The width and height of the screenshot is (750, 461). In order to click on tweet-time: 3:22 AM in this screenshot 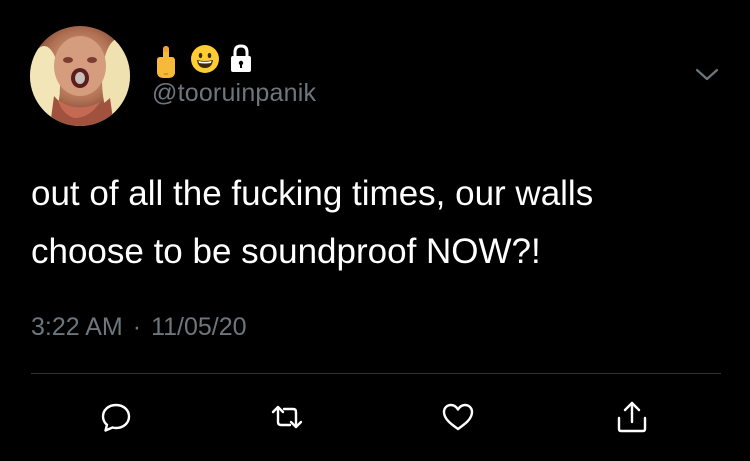, I will do `click(77, 327)`.